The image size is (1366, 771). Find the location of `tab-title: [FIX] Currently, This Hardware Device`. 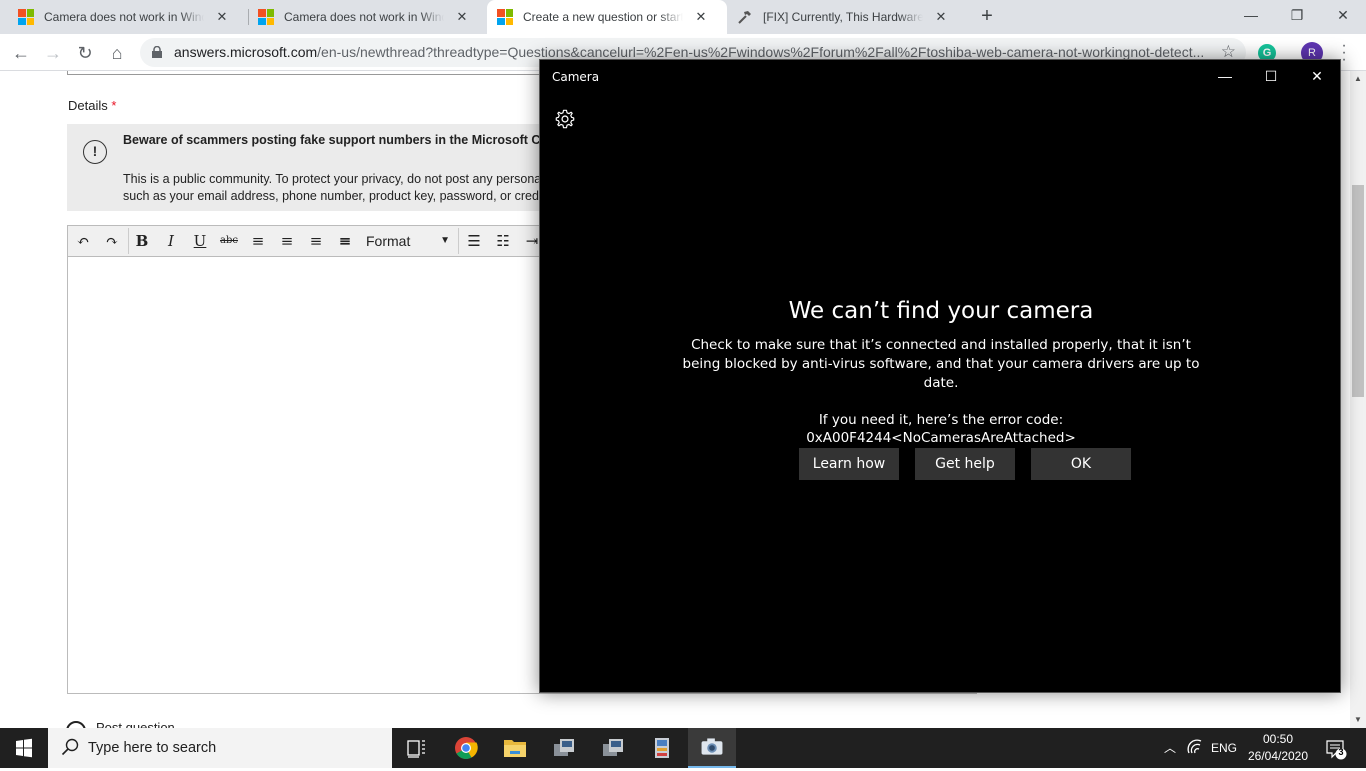

tab-title: [FIX] Currently, This Hardware Device is located at coordinates (843, 17).